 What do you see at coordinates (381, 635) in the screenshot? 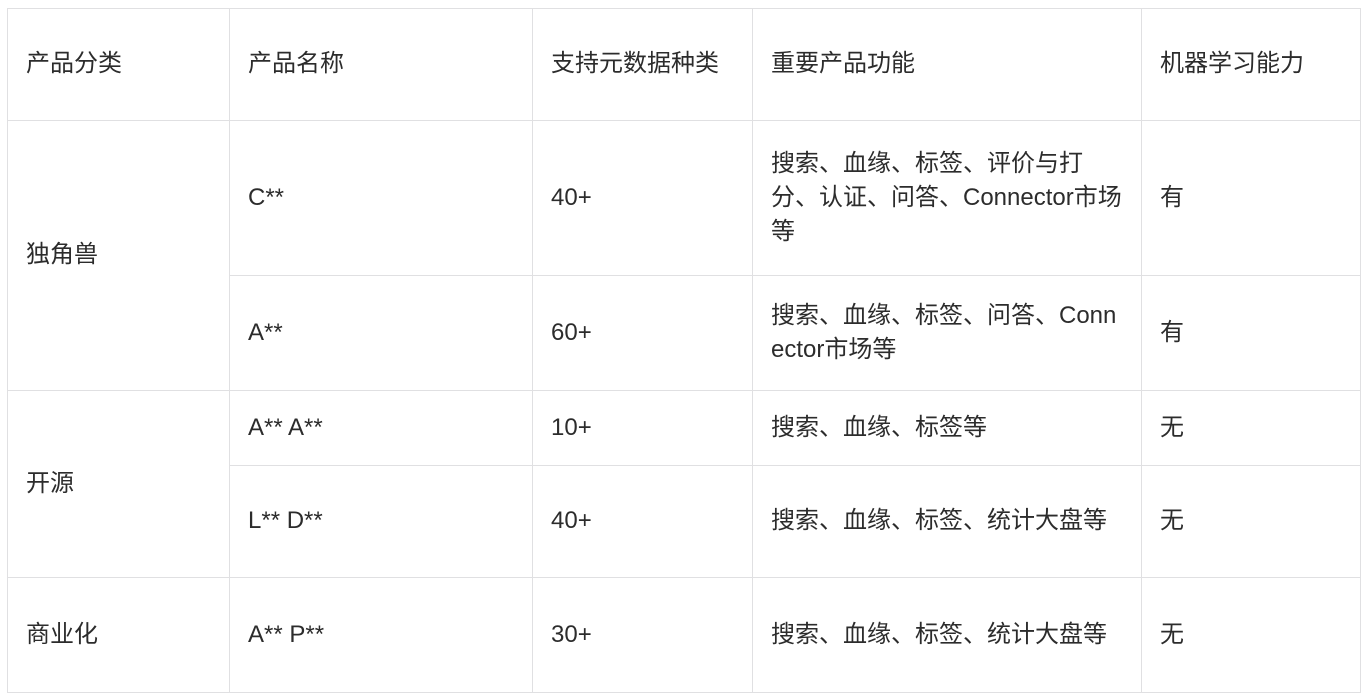
I see `cell-product-name: A** P**` at bounding box center [381, 635].